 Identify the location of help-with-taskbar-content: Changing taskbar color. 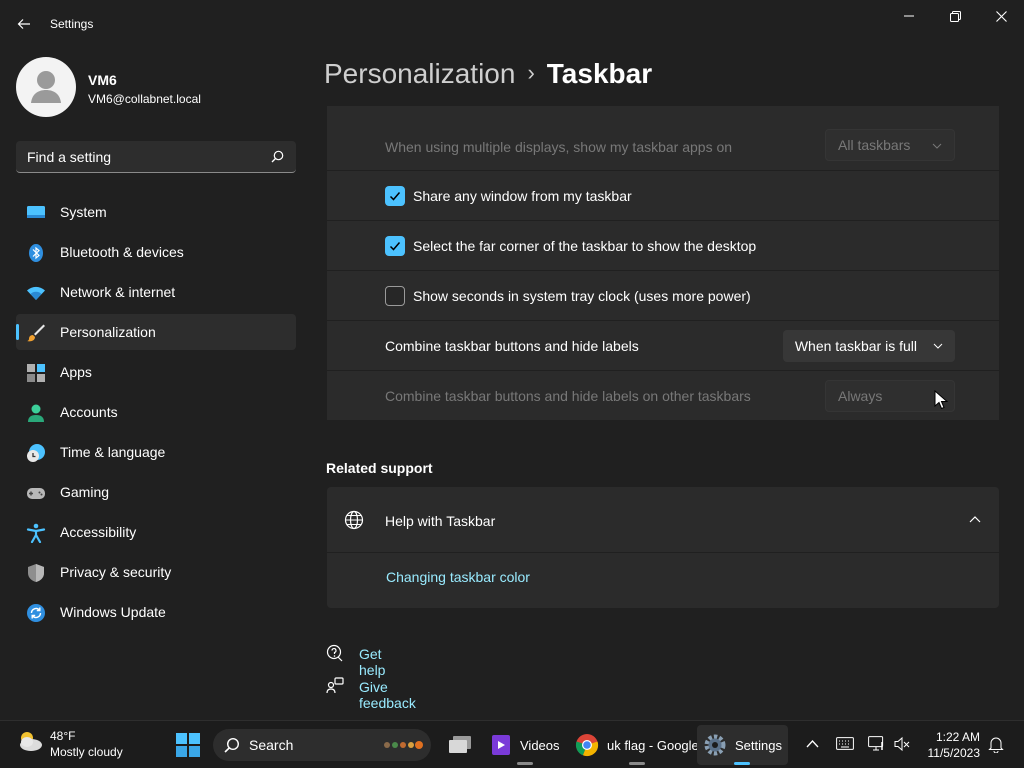
(663, 580).